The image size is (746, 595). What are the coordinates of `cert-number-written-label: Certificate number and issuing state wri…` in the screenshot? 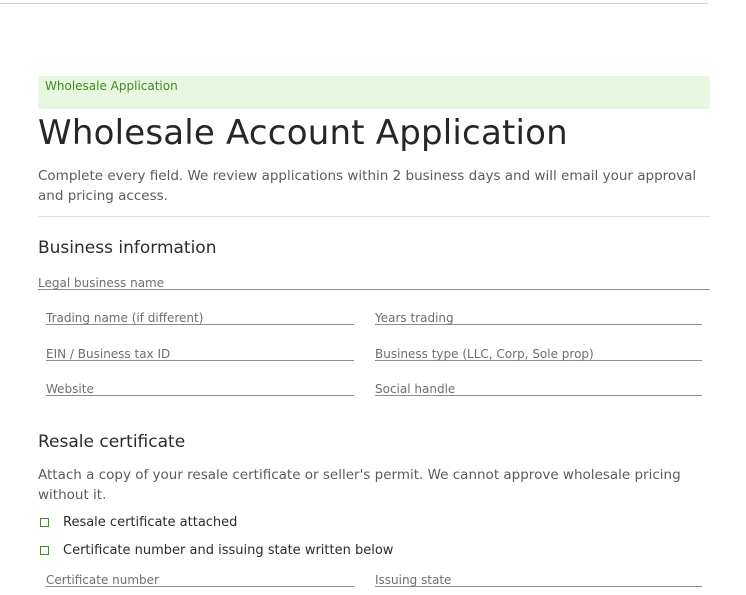 It's located at (228, 550).